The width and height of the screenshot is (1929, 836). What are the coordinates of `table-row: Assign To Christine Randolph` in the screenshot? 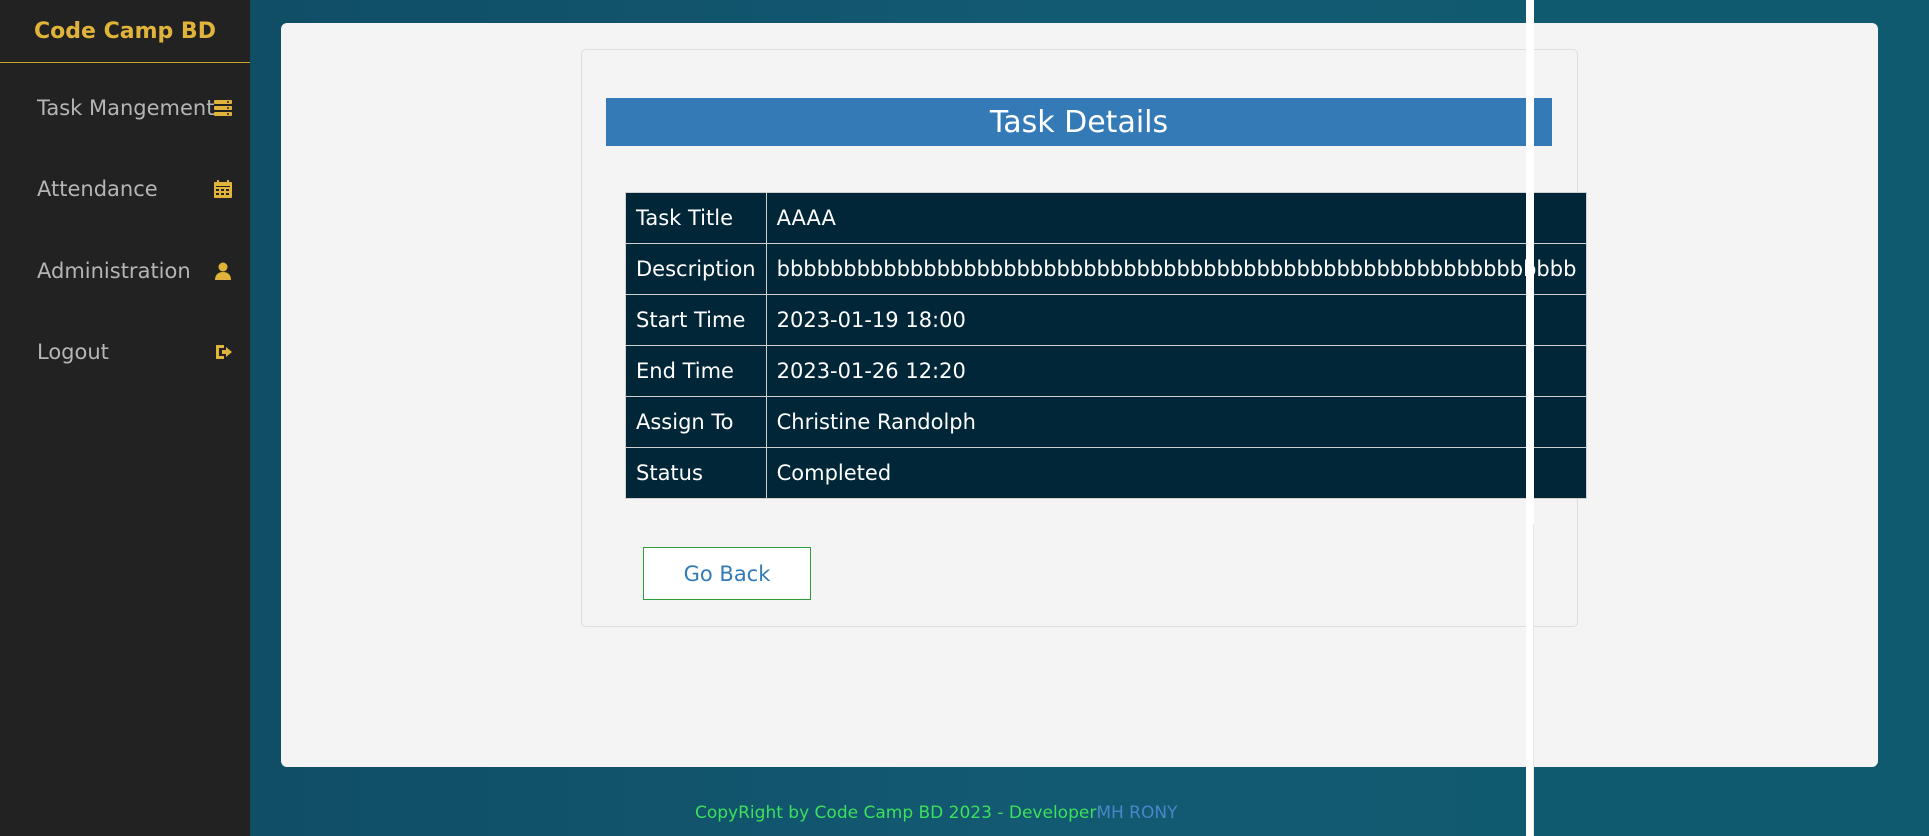 It's located at (1106, 422).